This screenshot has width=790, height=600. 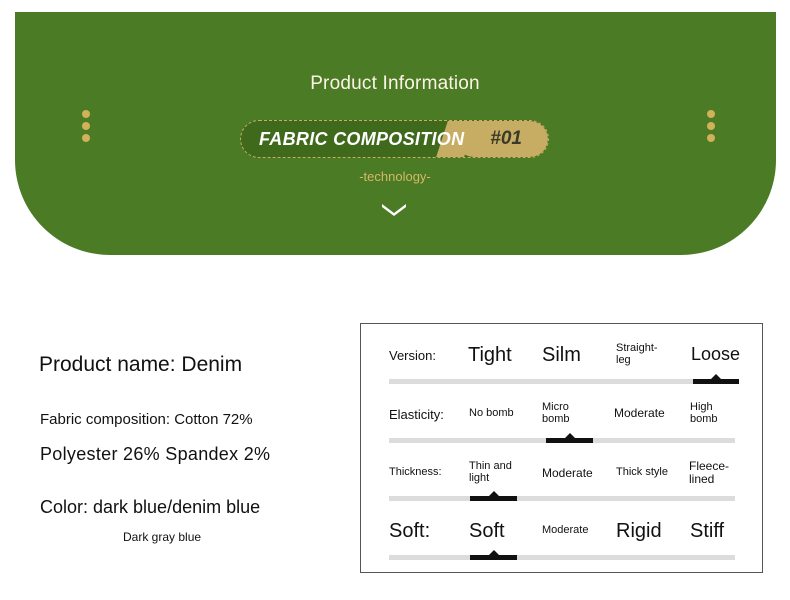 I want to click on fabric-composition: Fabric composition: Cotton 72%, so click(x=146, y=419).